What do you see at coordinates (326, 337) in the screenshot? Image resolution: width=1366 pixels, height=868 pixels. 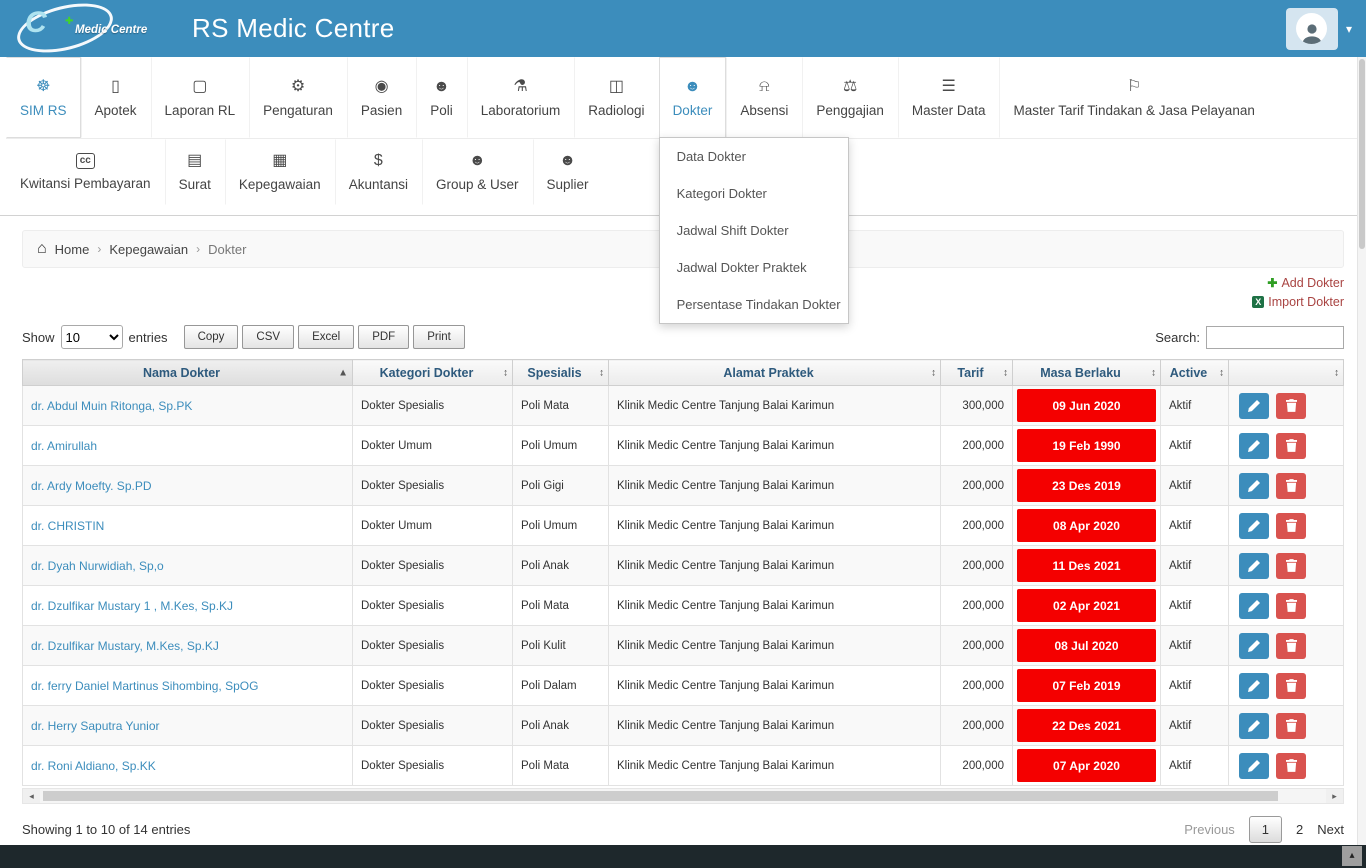 I see `excel-button: Excel` at bounding box center [326, 337].